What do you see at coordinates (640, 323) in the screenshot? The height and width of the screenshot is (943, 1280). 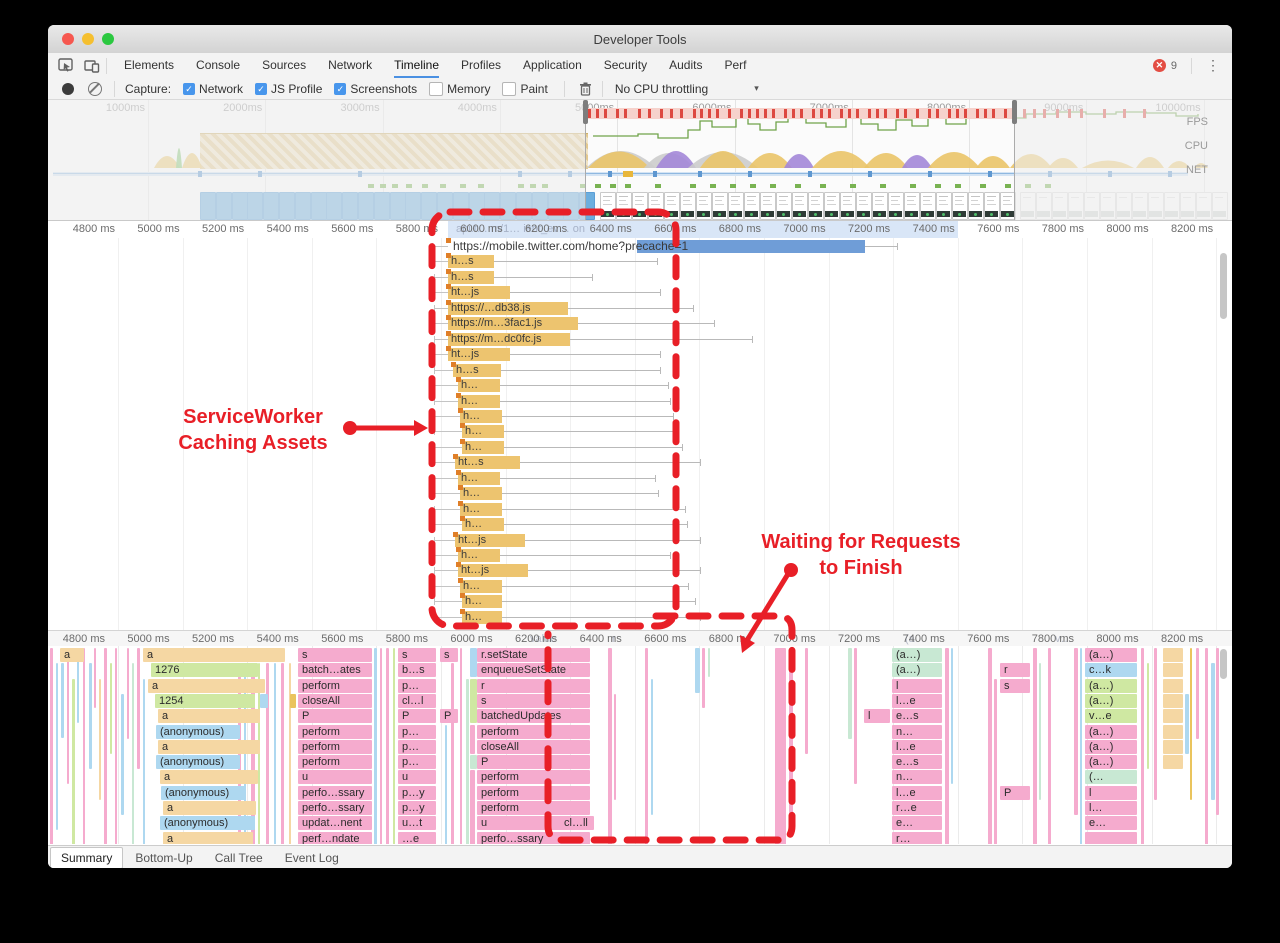 I see `network-request-row: https://m…3fac1.js` at bounding box center [640, 323].